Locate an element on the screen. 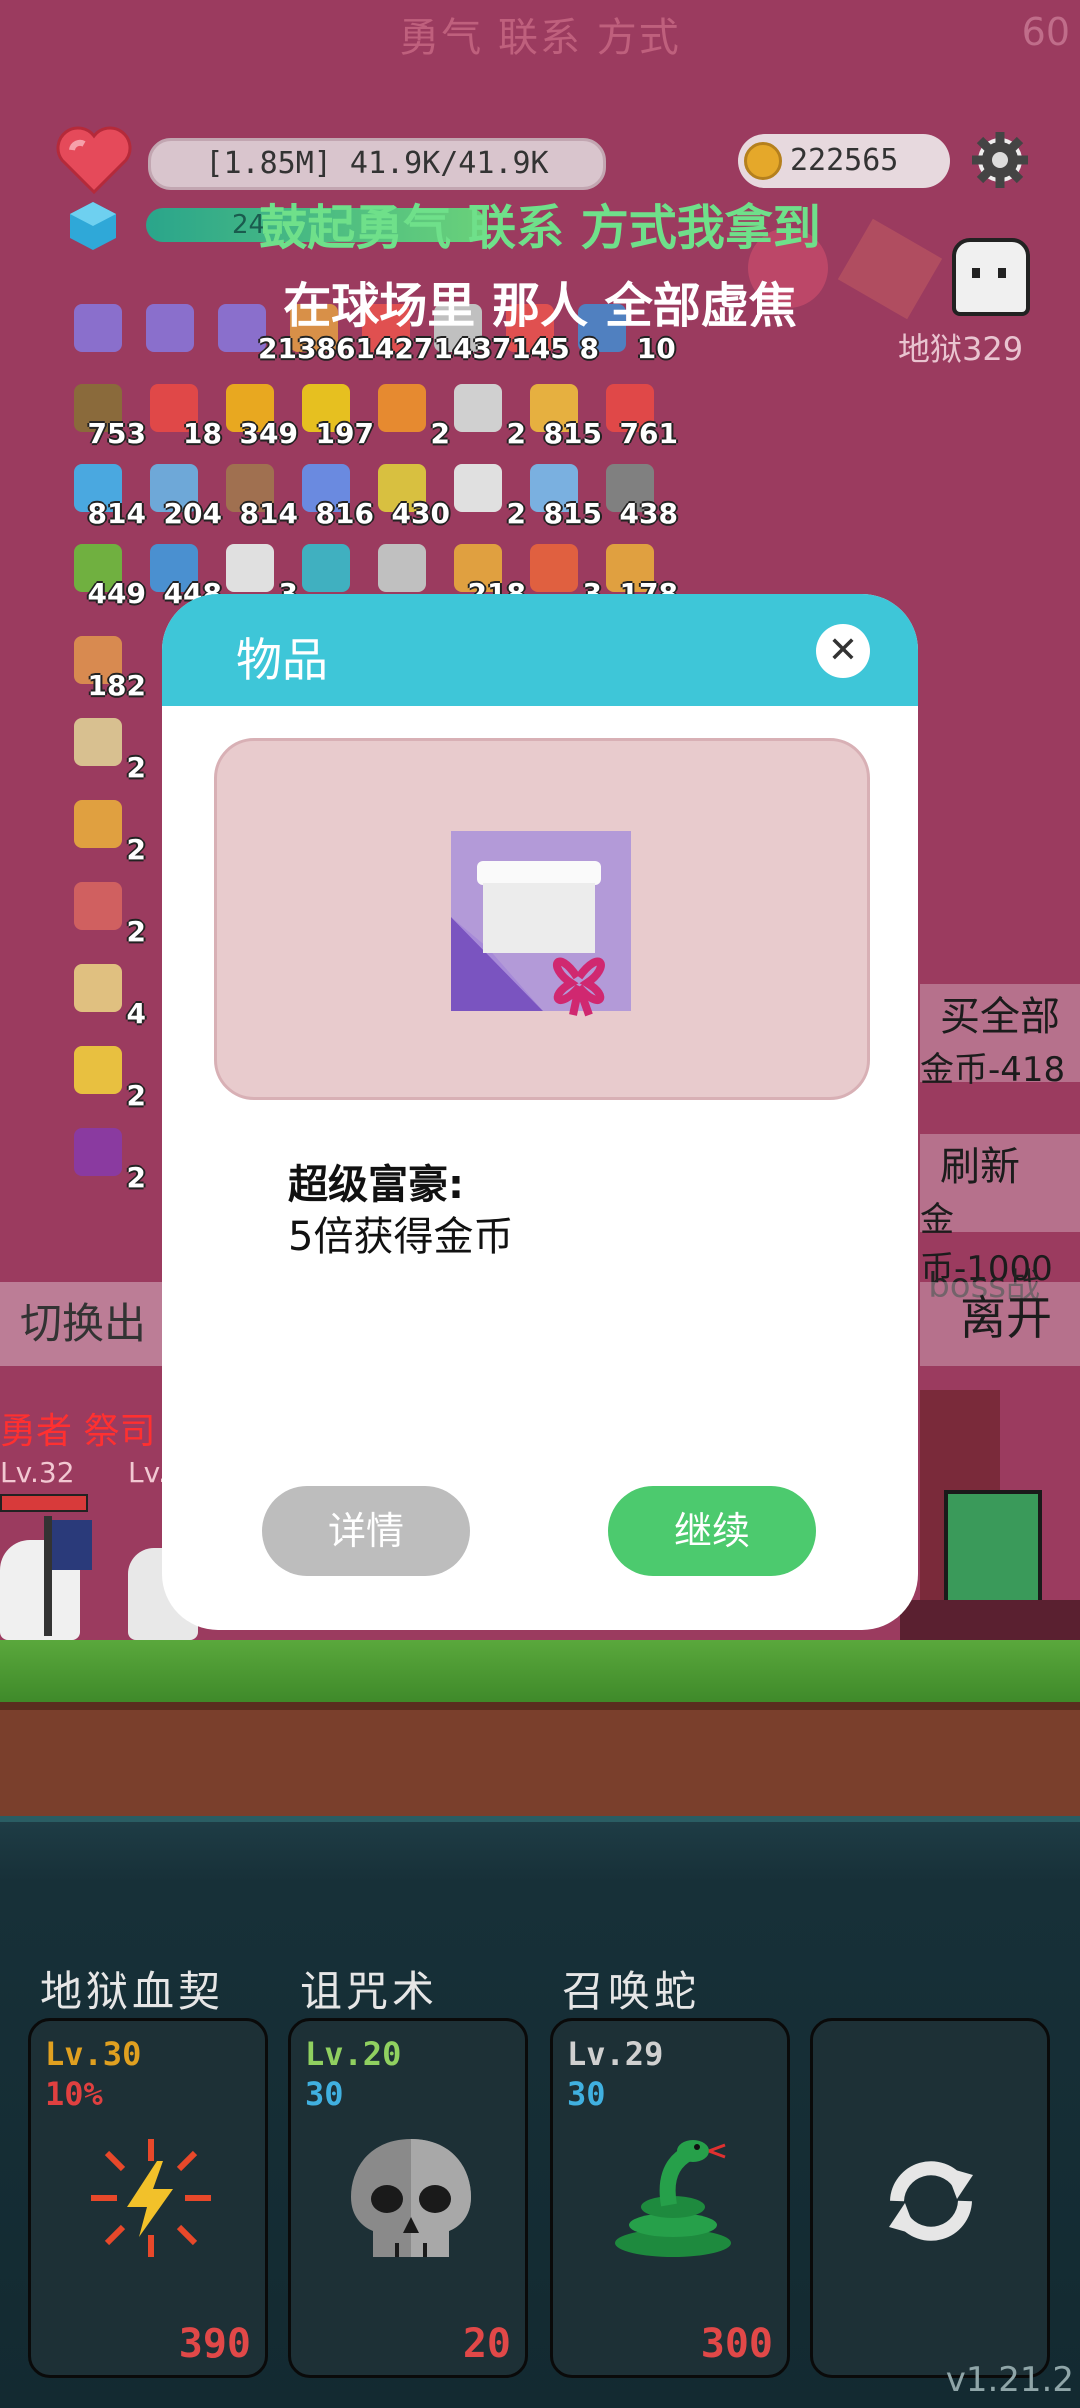 The height and width of the screenshot is (2408, 1080). inventory-left-column: 182 2 2 2 4 2 2 is located at coordinates (108, 952).